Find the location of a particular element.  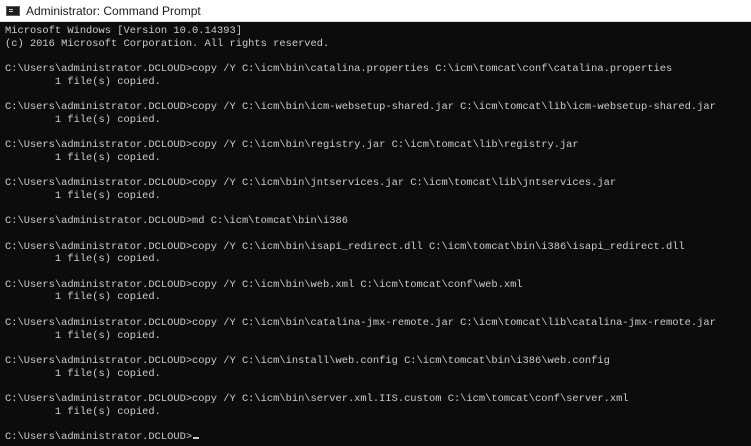

console-prompt: C:\Users\administrator.DCLOUD> is located at coordinates (99, 437).